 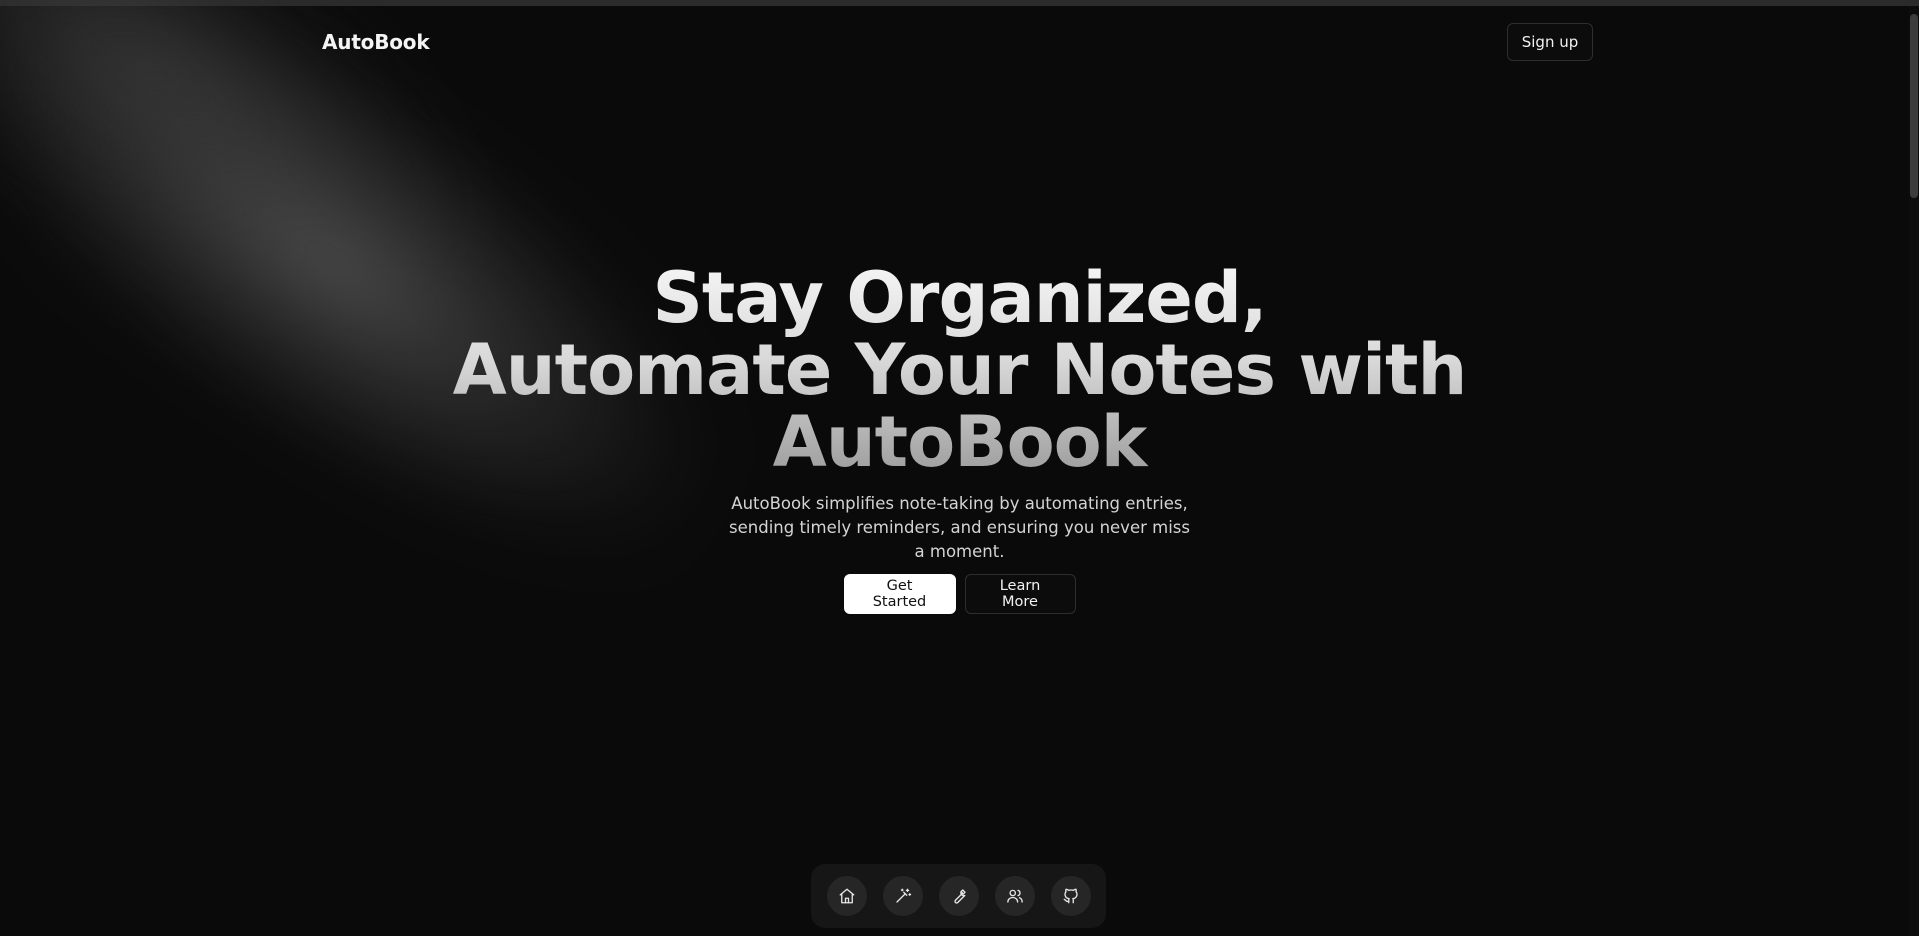 What do you see at coordinates (959, 442) in the screenshot?
I see `headline-line-3: AutoBook` at bounding box center [959, 442].